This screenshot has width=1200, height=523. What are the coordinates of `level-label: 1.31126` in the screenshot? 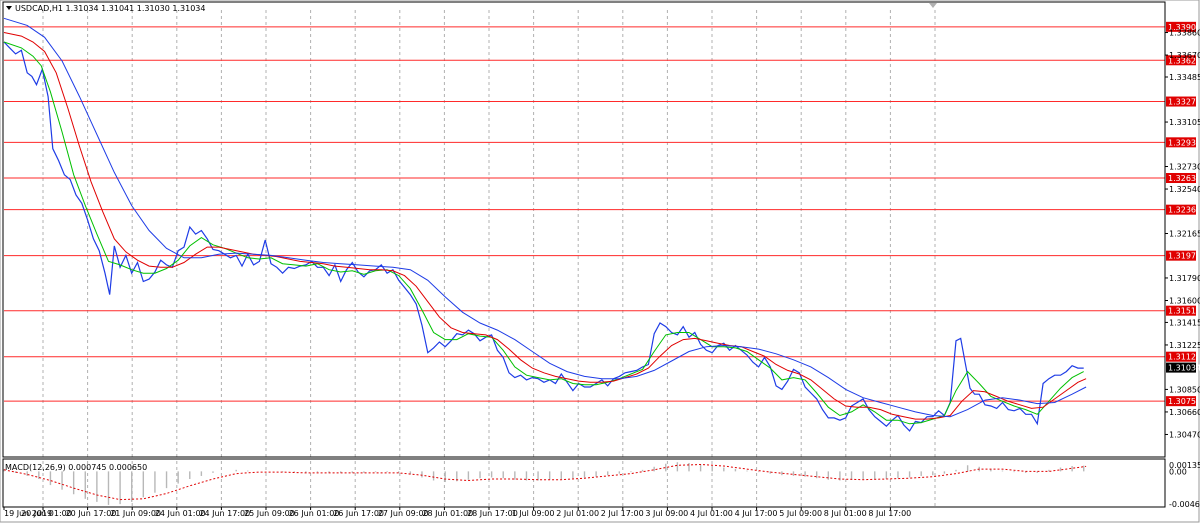 It's located at (1184, 357).